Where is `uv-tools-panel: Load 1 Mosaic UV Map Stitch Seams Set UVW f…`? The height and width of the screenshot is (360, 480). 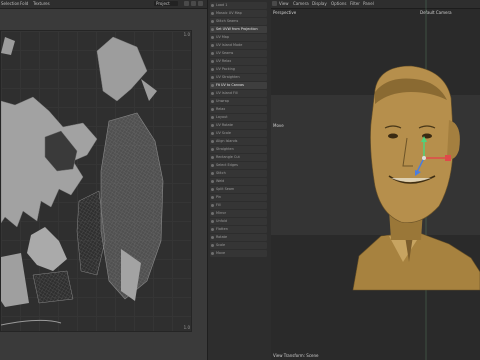 uv-tools-panel: Load 1 Mosaic UV Map Stitch Seams Set UVW f… is located at coordinates (239, 180).